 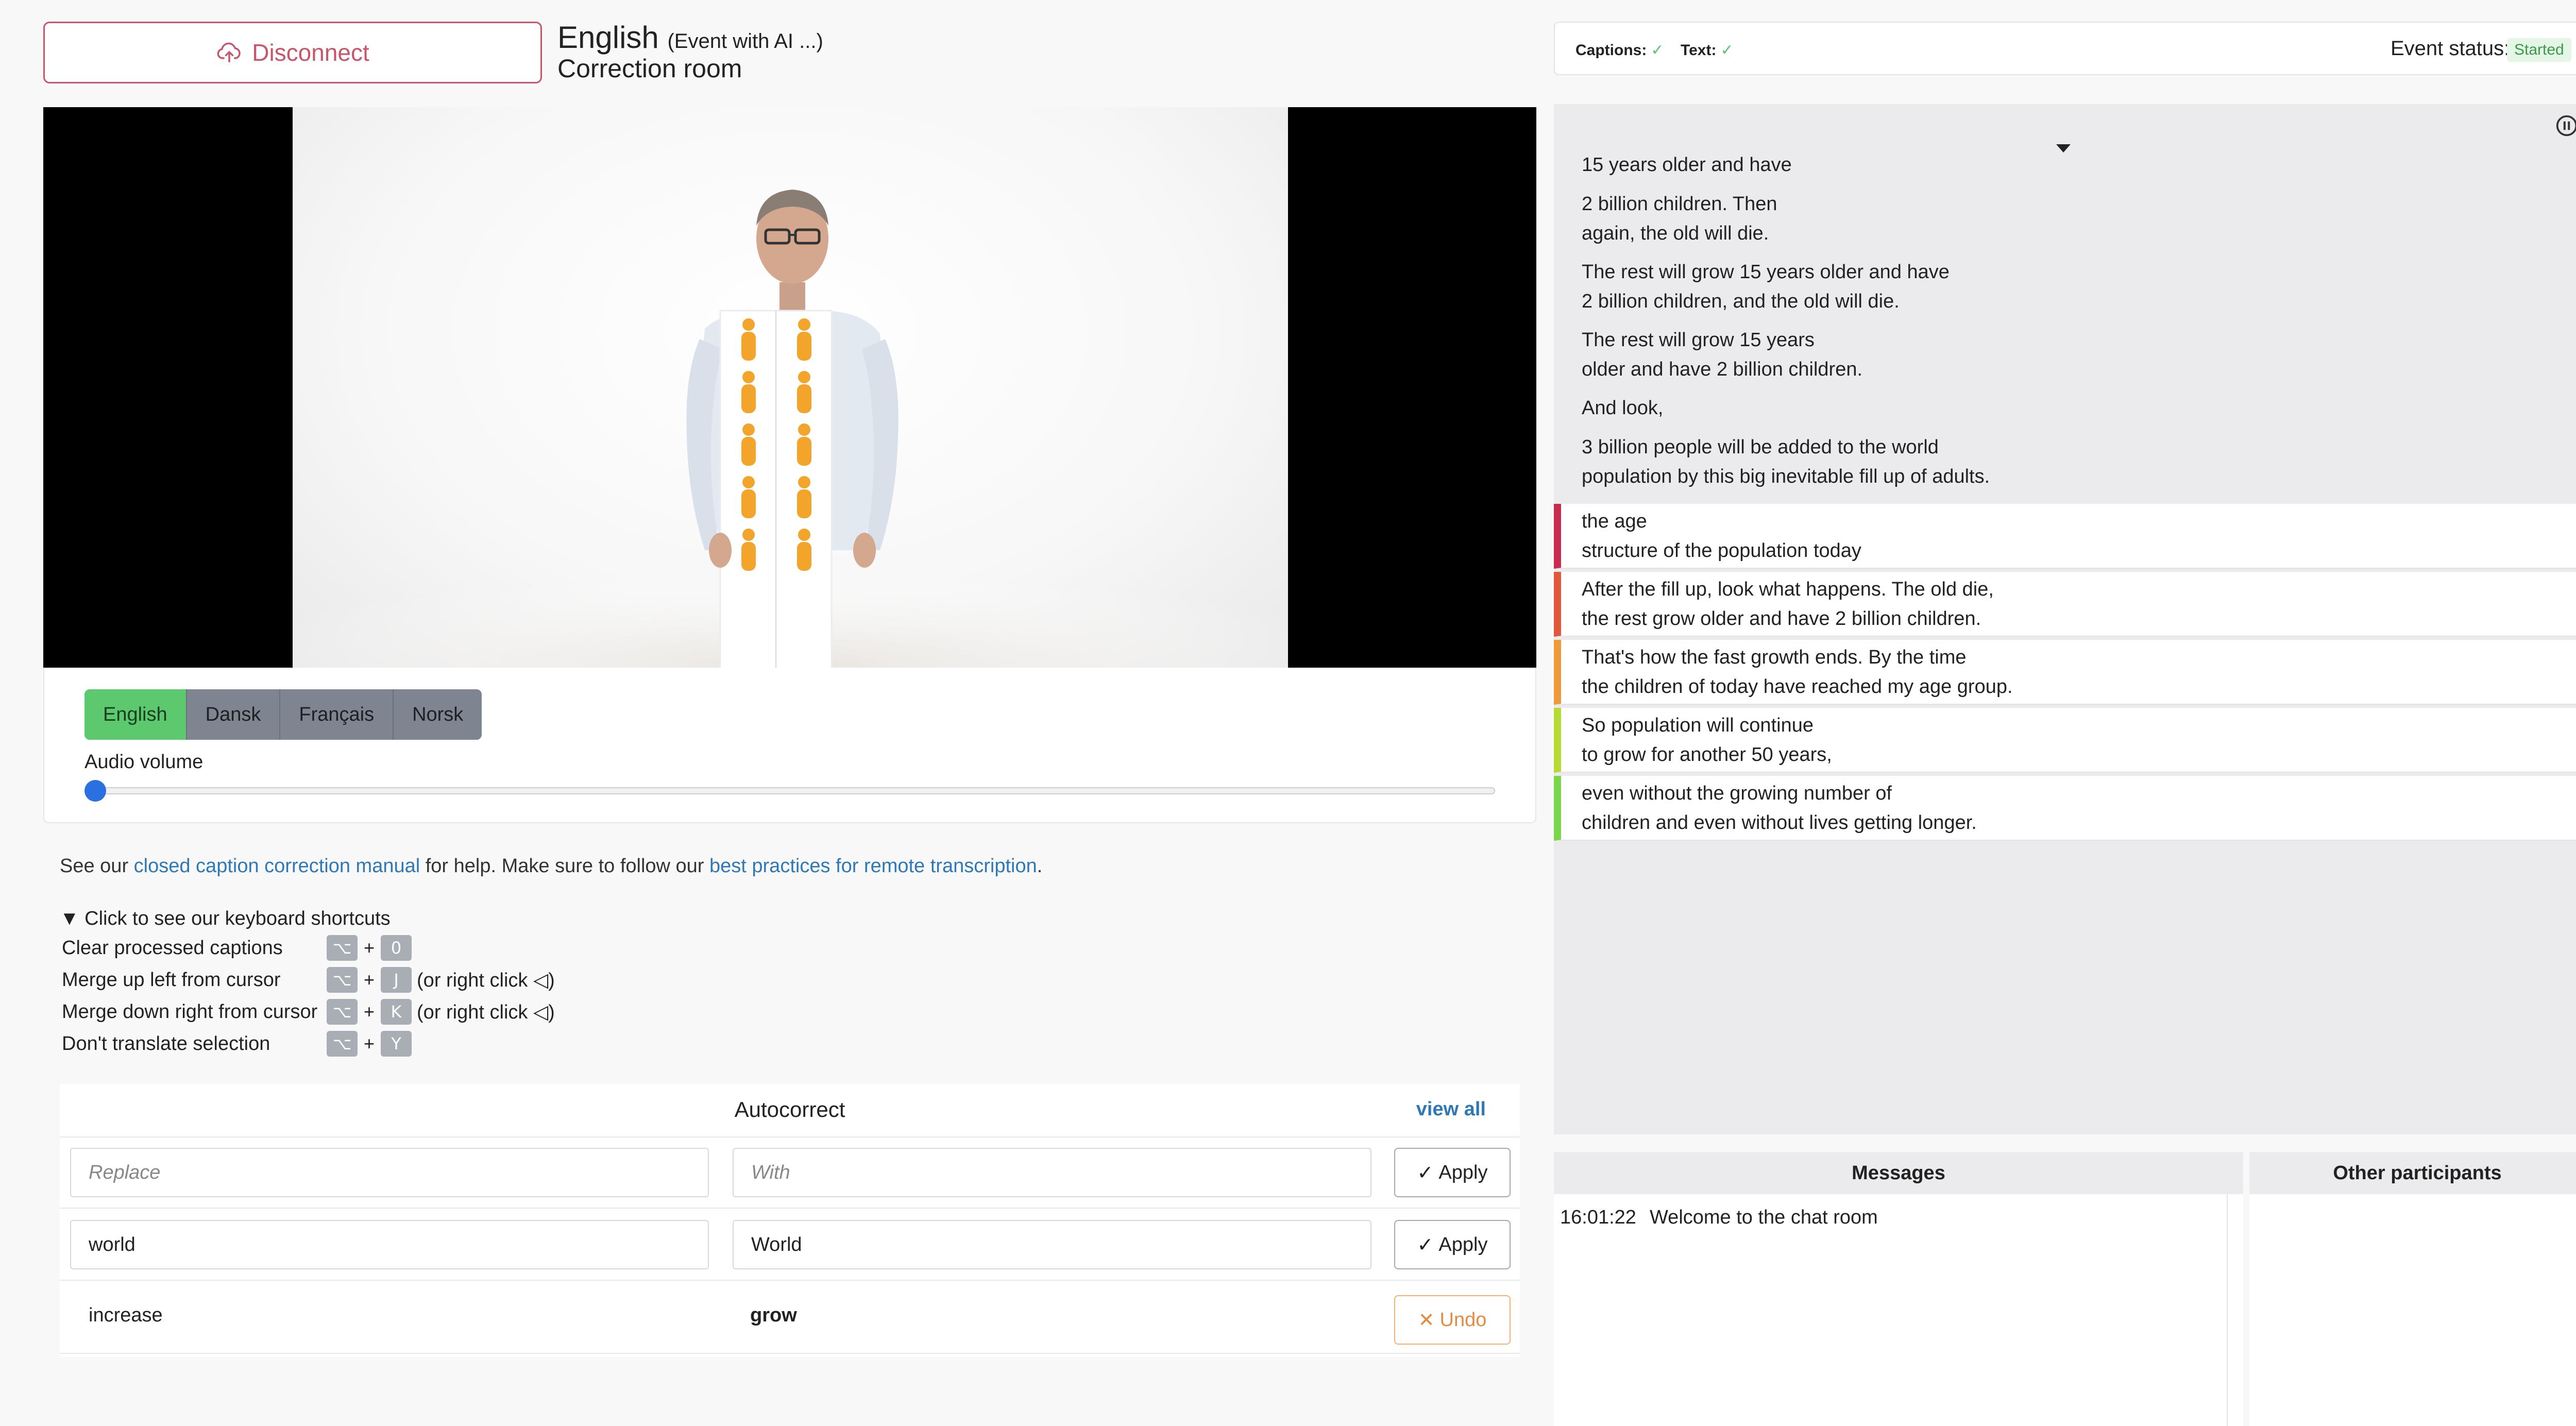 I want to click on replace-value-input, so click(x=389, y=1244).